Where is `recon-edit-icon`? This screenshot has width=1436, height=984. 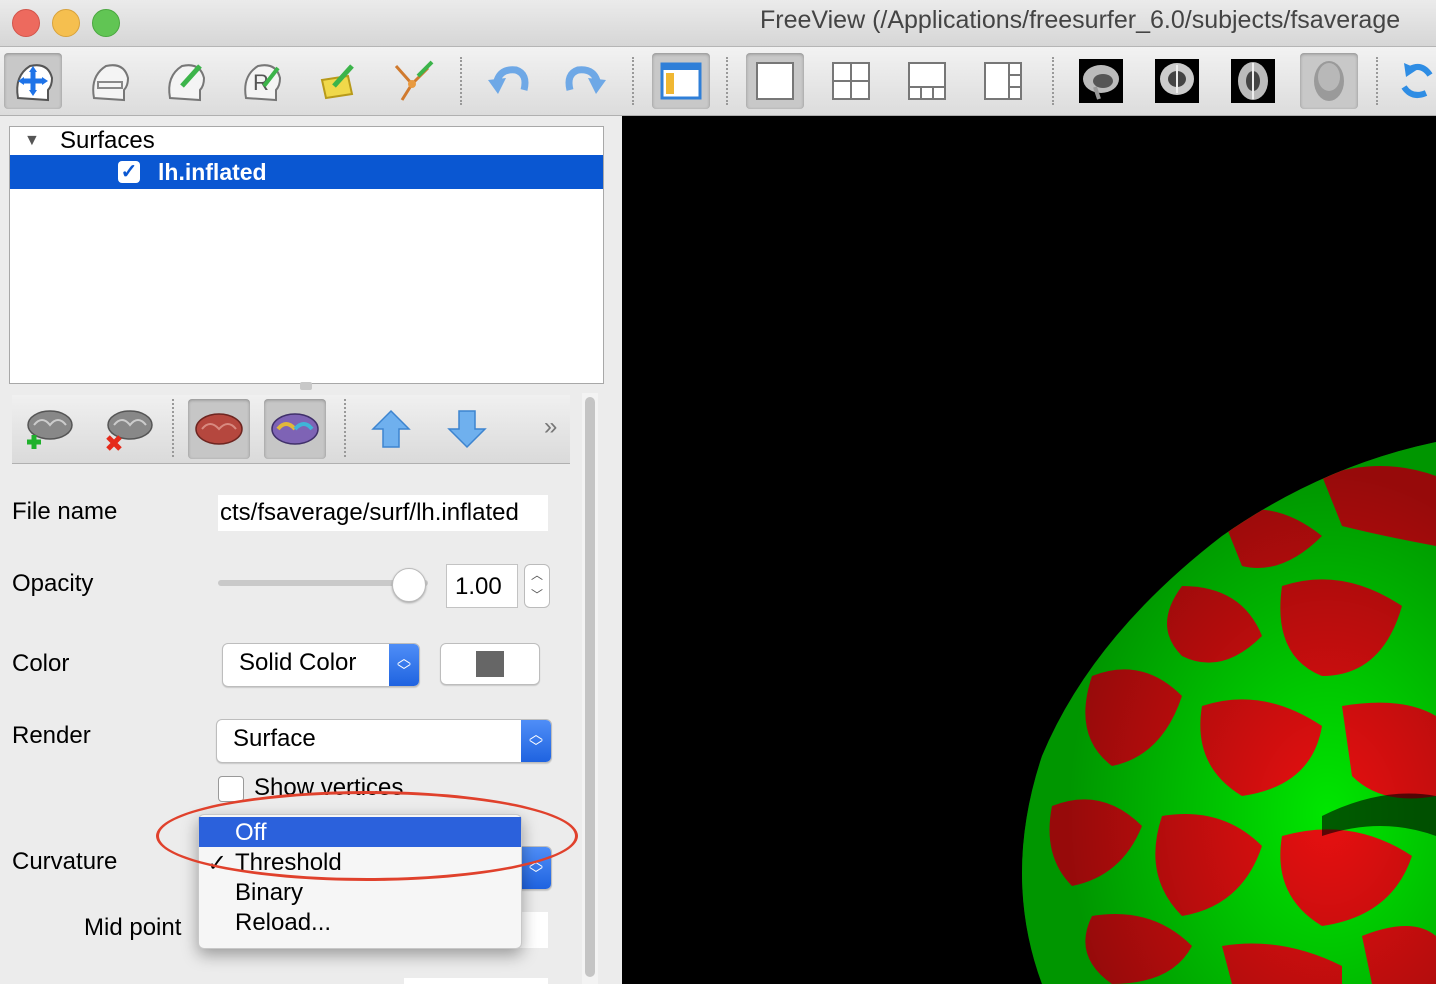 recon-edit-icon is located at coordinates (187, 83).